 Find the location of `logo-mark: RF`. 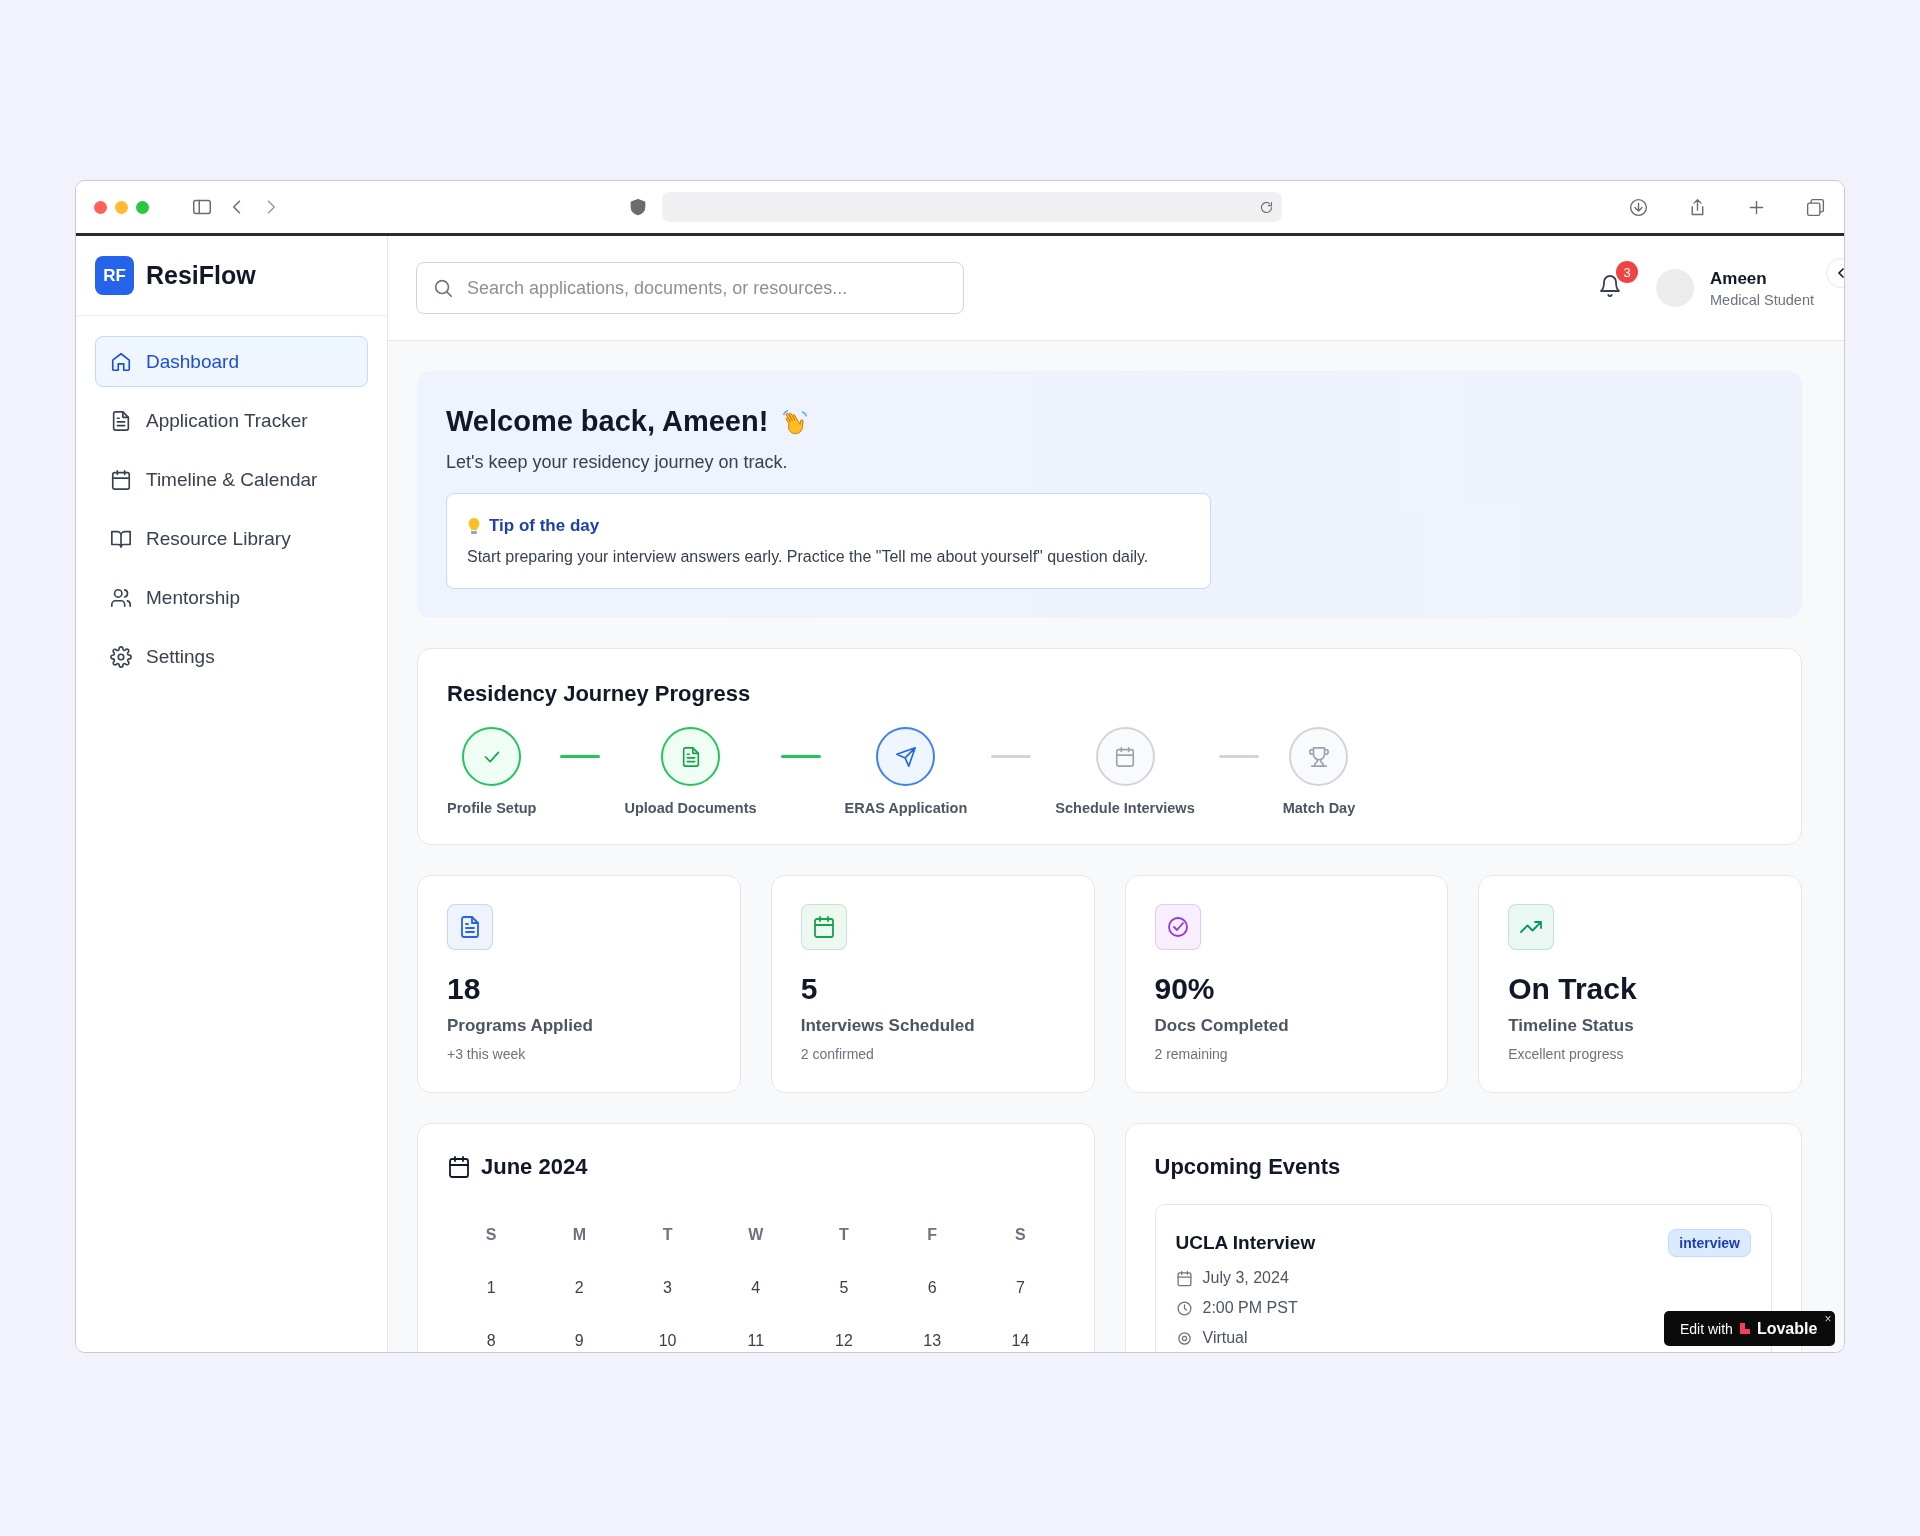

logo-mark: RF is located at coordinates (114, 275).